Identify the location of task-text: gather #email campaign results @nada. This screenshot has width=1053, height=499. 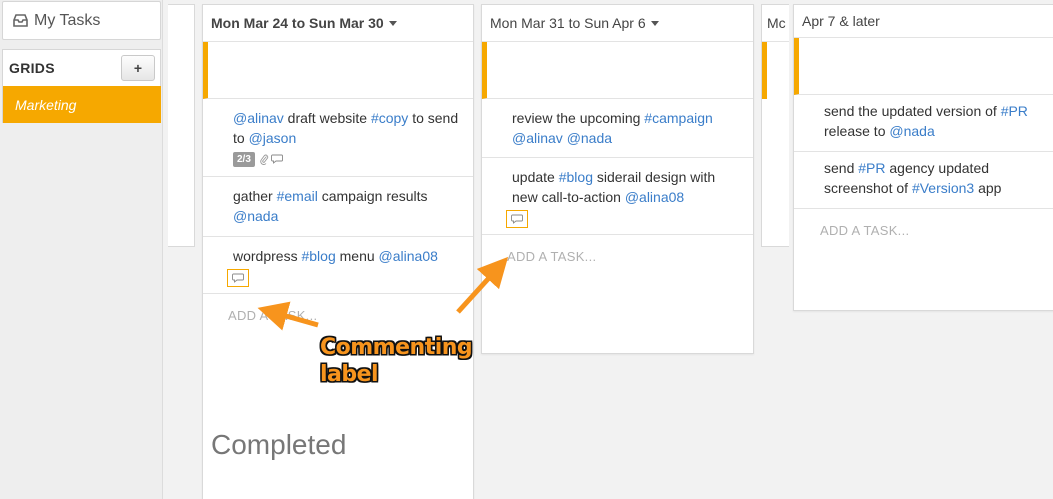
(348, 206).